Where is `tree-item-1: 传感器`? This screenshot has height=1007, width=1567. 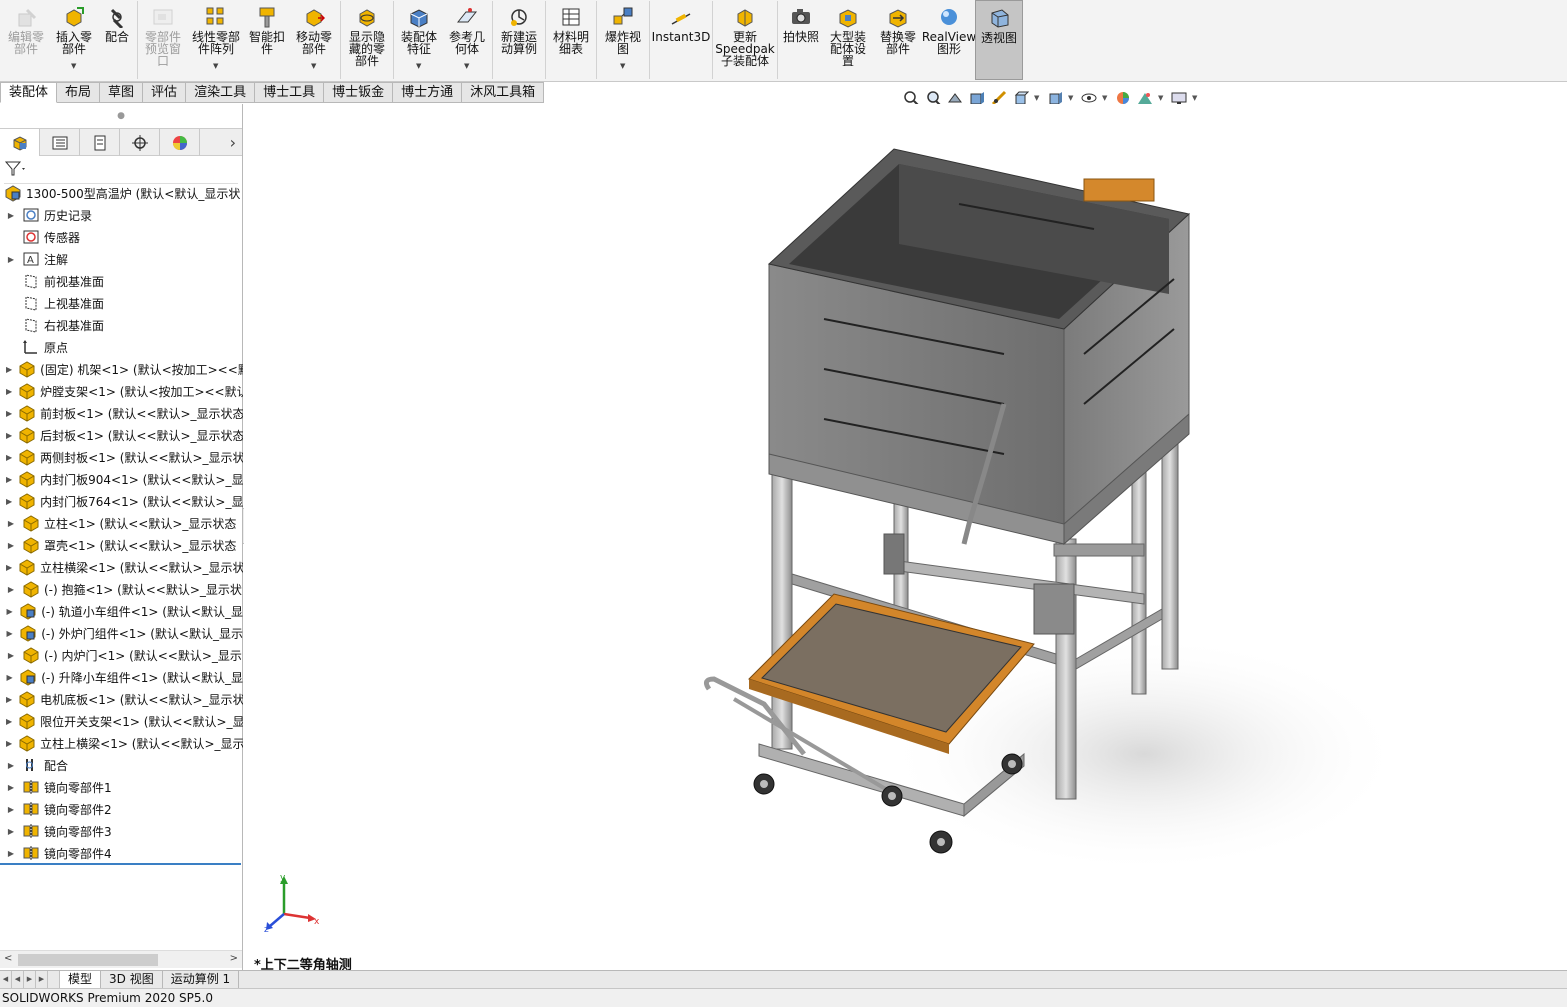
tree-item-1: 传感器 is located at coordinates (121, 237).